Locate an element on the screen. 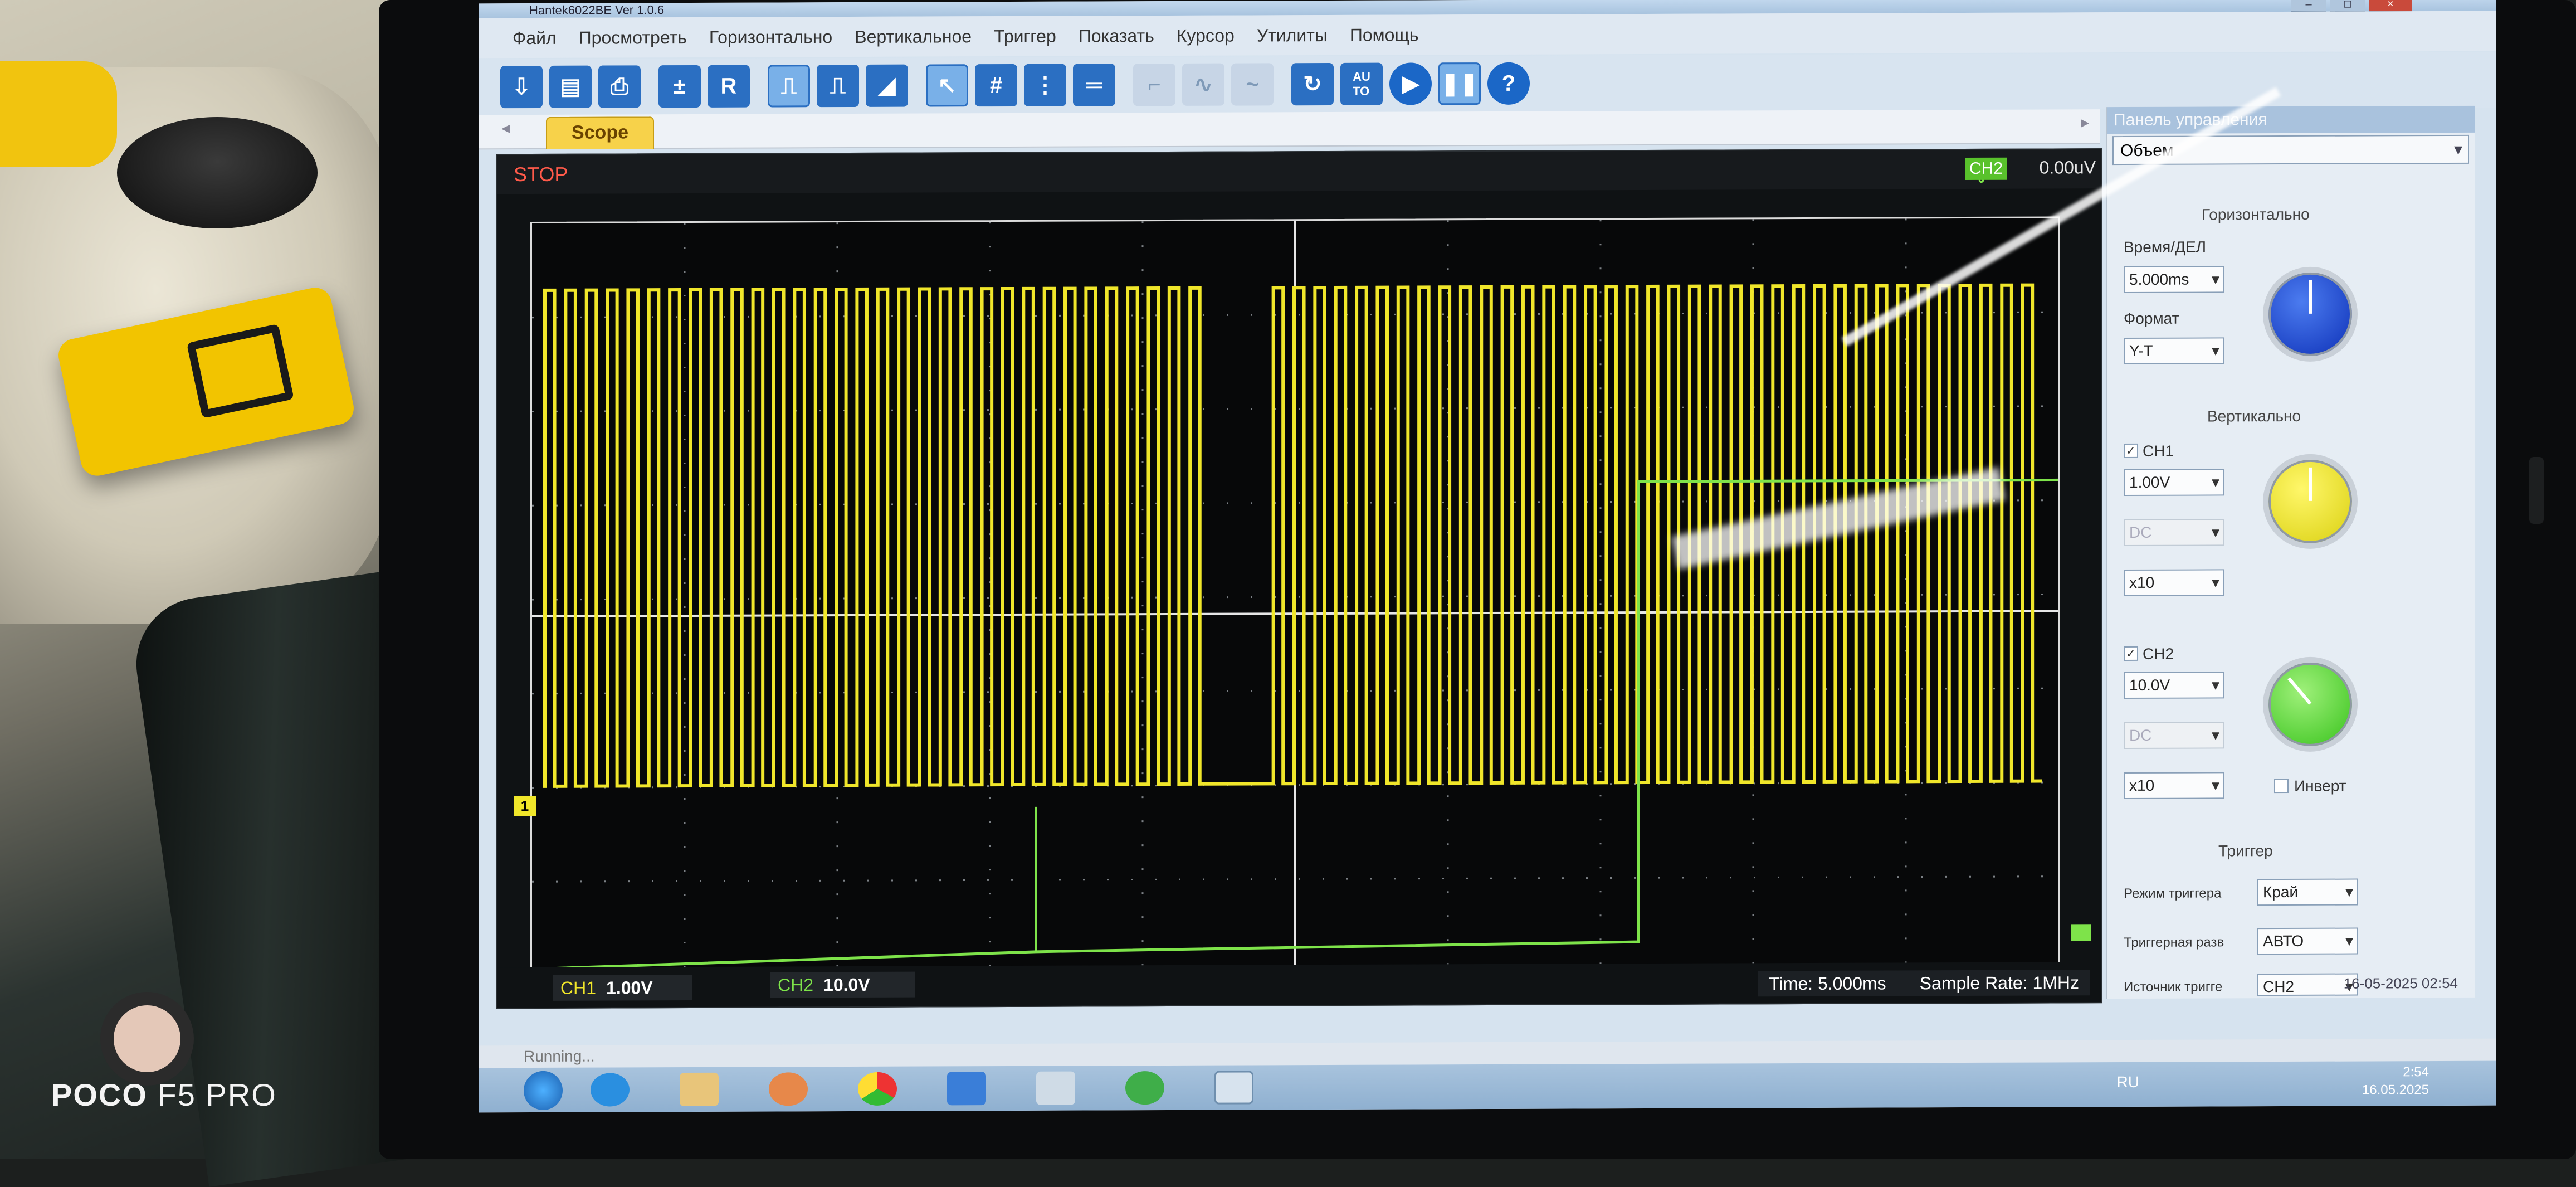 The image size is (2576, 1187). invert-label: Инверт is located at coordinates (2320, 786).